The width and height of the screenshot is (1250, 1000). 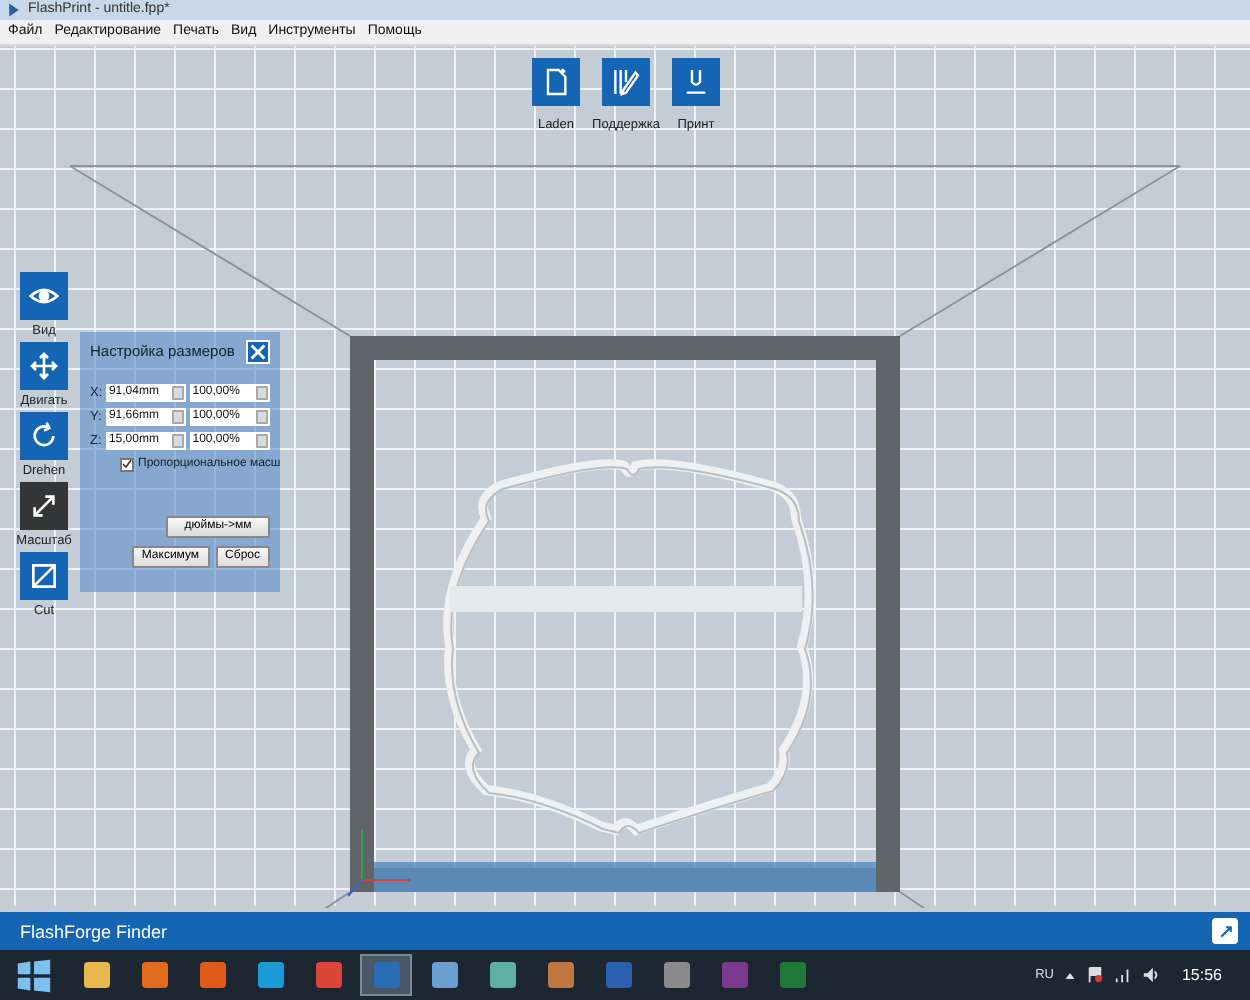 I want to click on close-icon, so click(x=258, y=351).